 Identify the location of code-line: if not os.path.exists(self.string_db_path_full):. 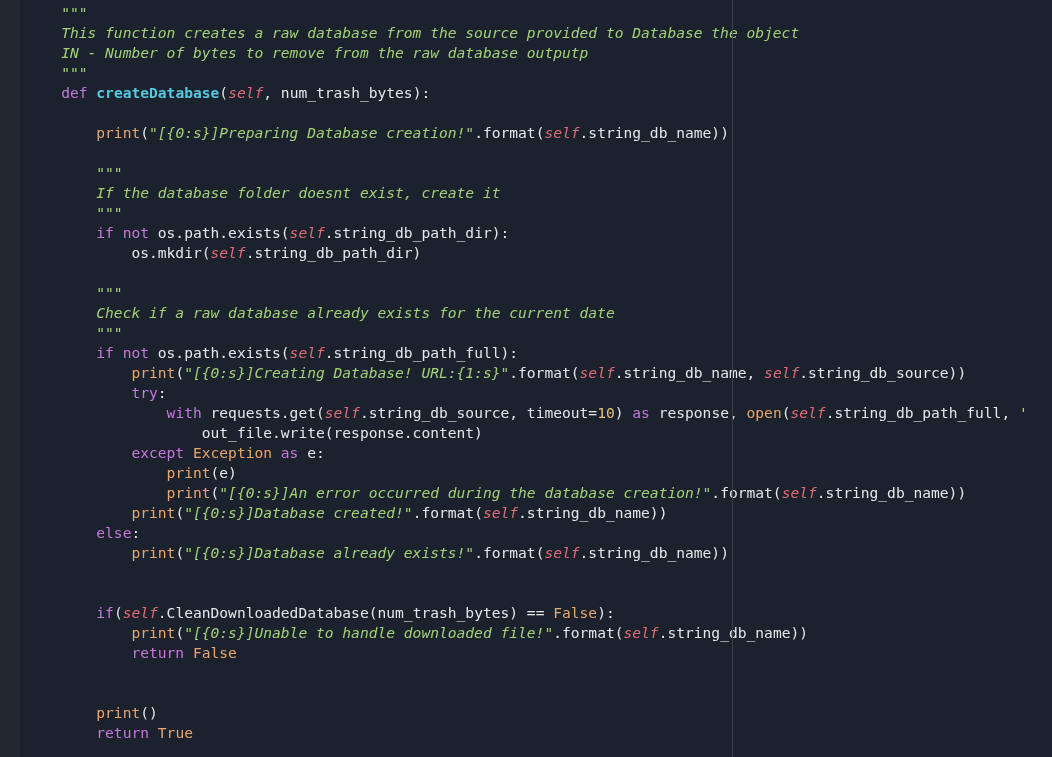
(307, 352).